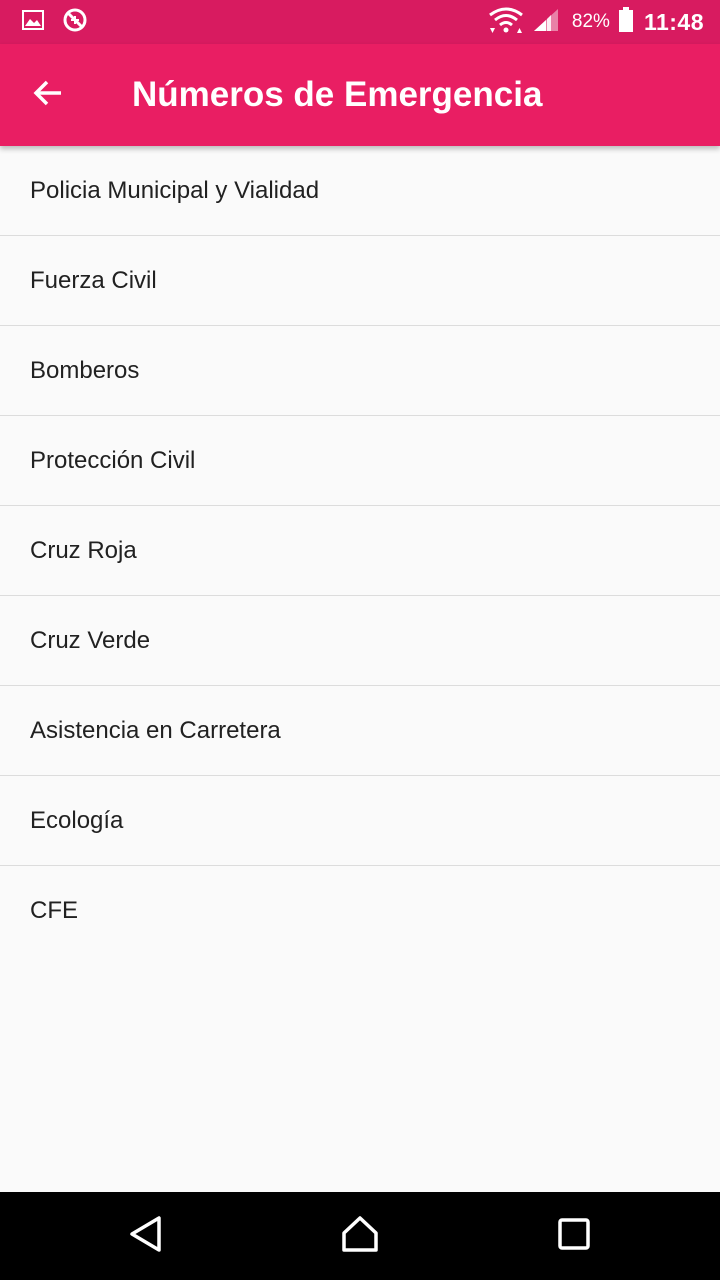 This screenshot has width=720, height=1280. I want to click on home-icon, so click(360, 1236).